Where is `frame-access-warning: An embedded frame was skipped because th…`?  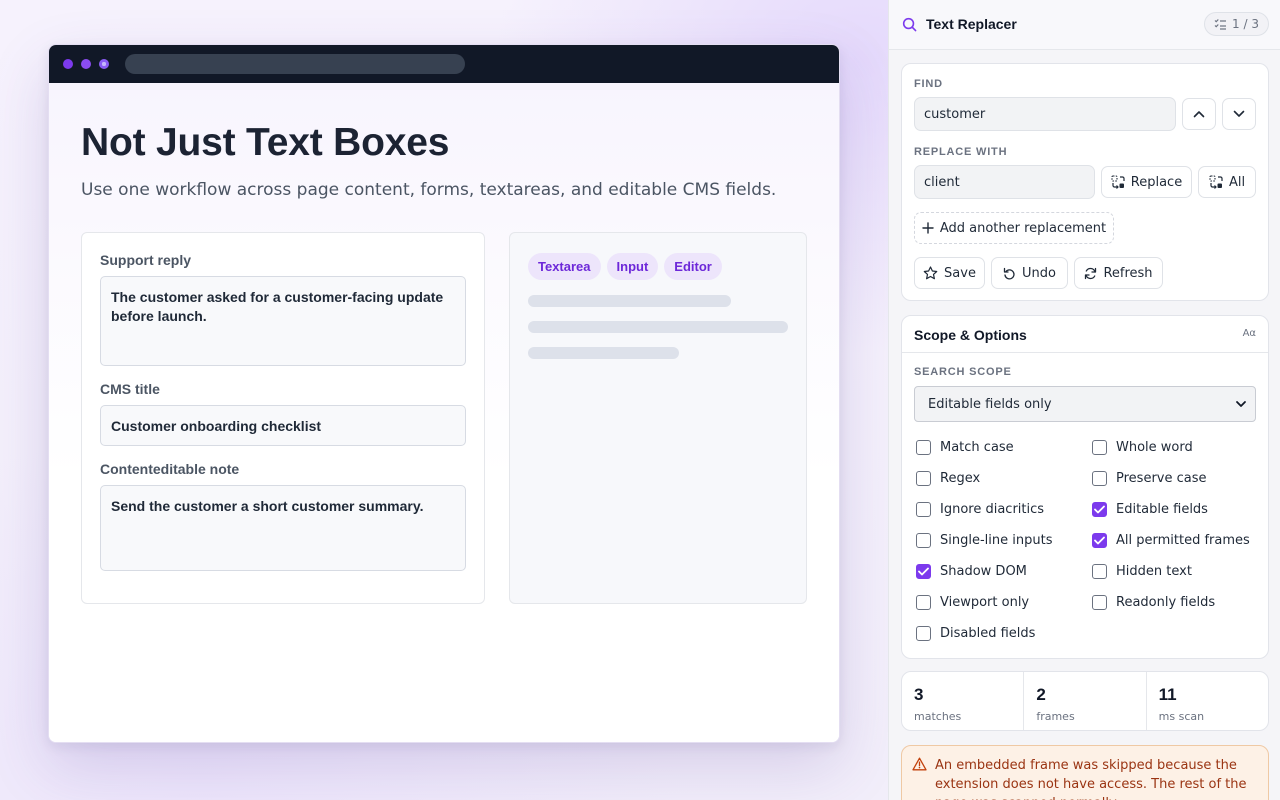
frame-access-warning: An embedded frame was skipped because th… is located at coordinates (1085, 772).